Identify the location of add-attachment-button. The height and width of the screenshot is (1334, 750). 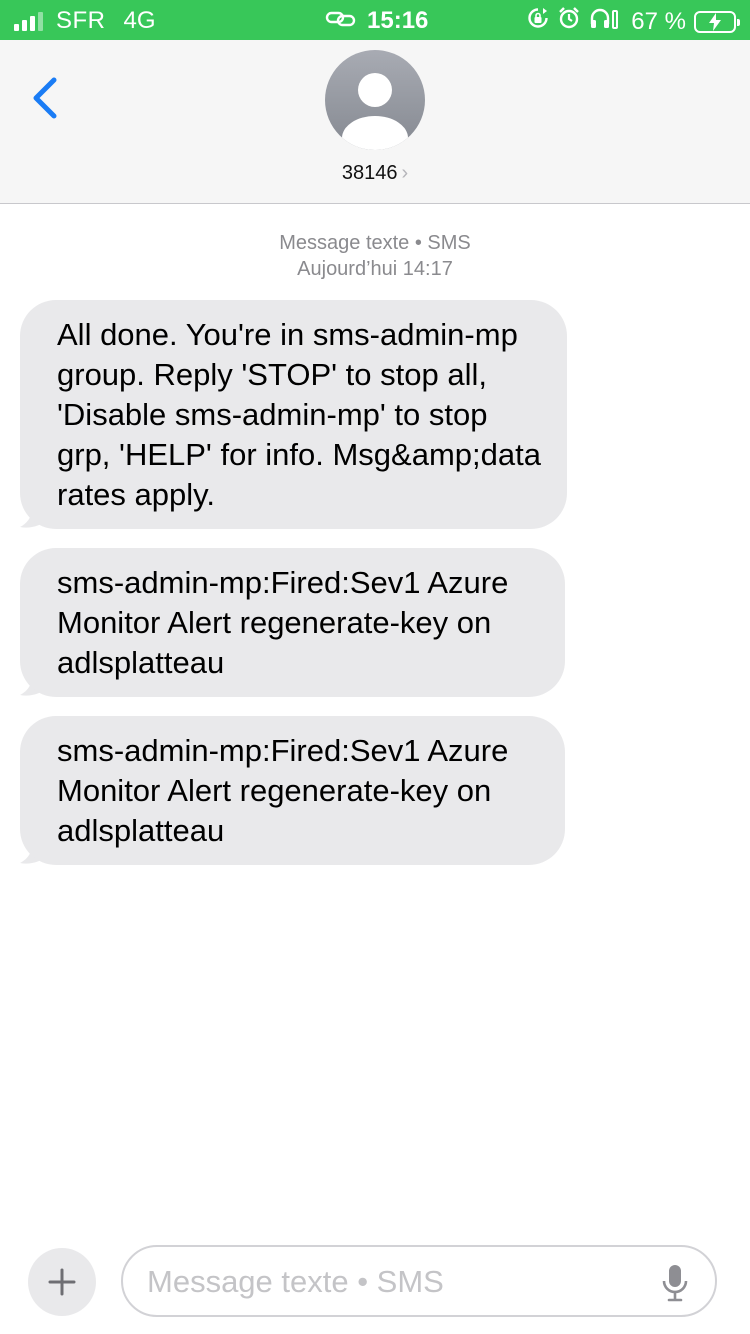
(62, 1282).